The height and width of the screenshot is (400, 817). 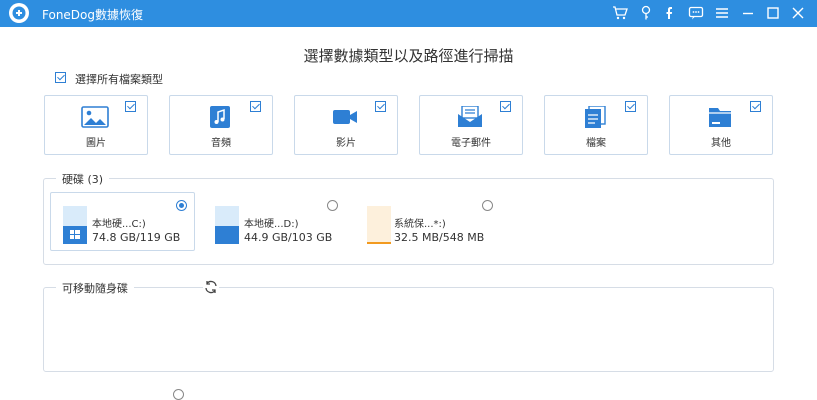 What do you see at coordinates (178, 394) in the screenshot?
I see `removable-drive-radio` at bounding box center [178, 394].